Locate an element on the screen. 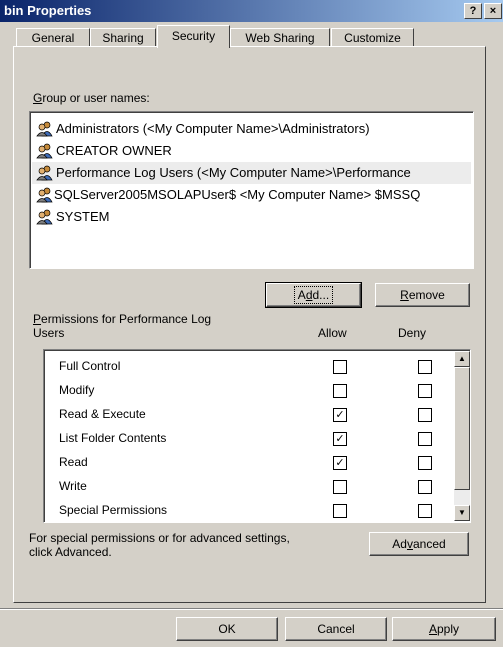  advanced-button: Advanced is located at coordinates (419, 544).